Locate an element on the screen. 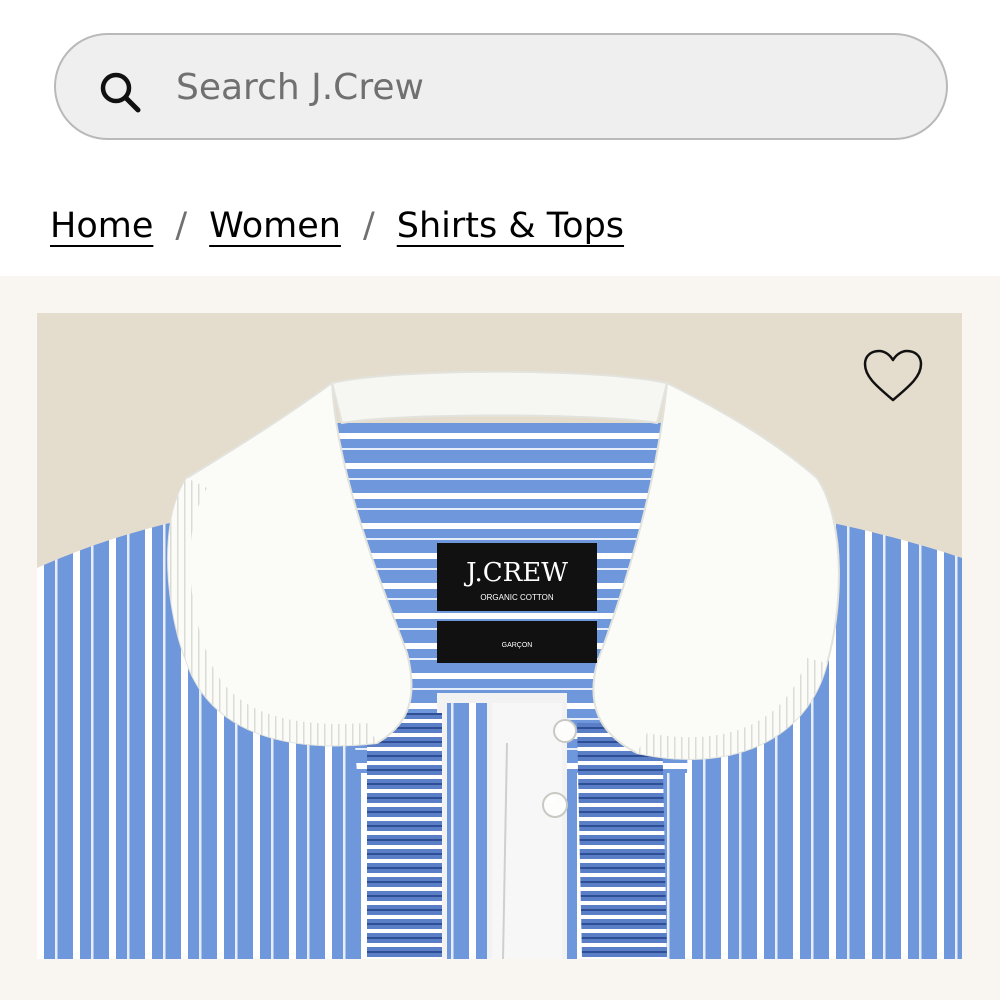 The image size is (1000, 1000). breadcrumb-home-link: Home is located at coordinates (101, 226).